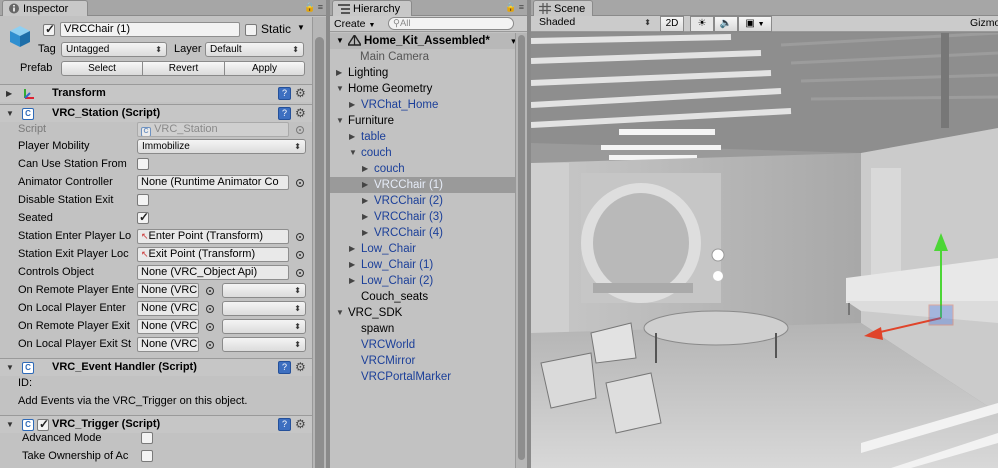 The height and width of the screenshot is (468, 998). Describe the element at coordinates (423, 249) in the screenshot. I see `hierarchy-item: ▶ Low_Chair` at that location.